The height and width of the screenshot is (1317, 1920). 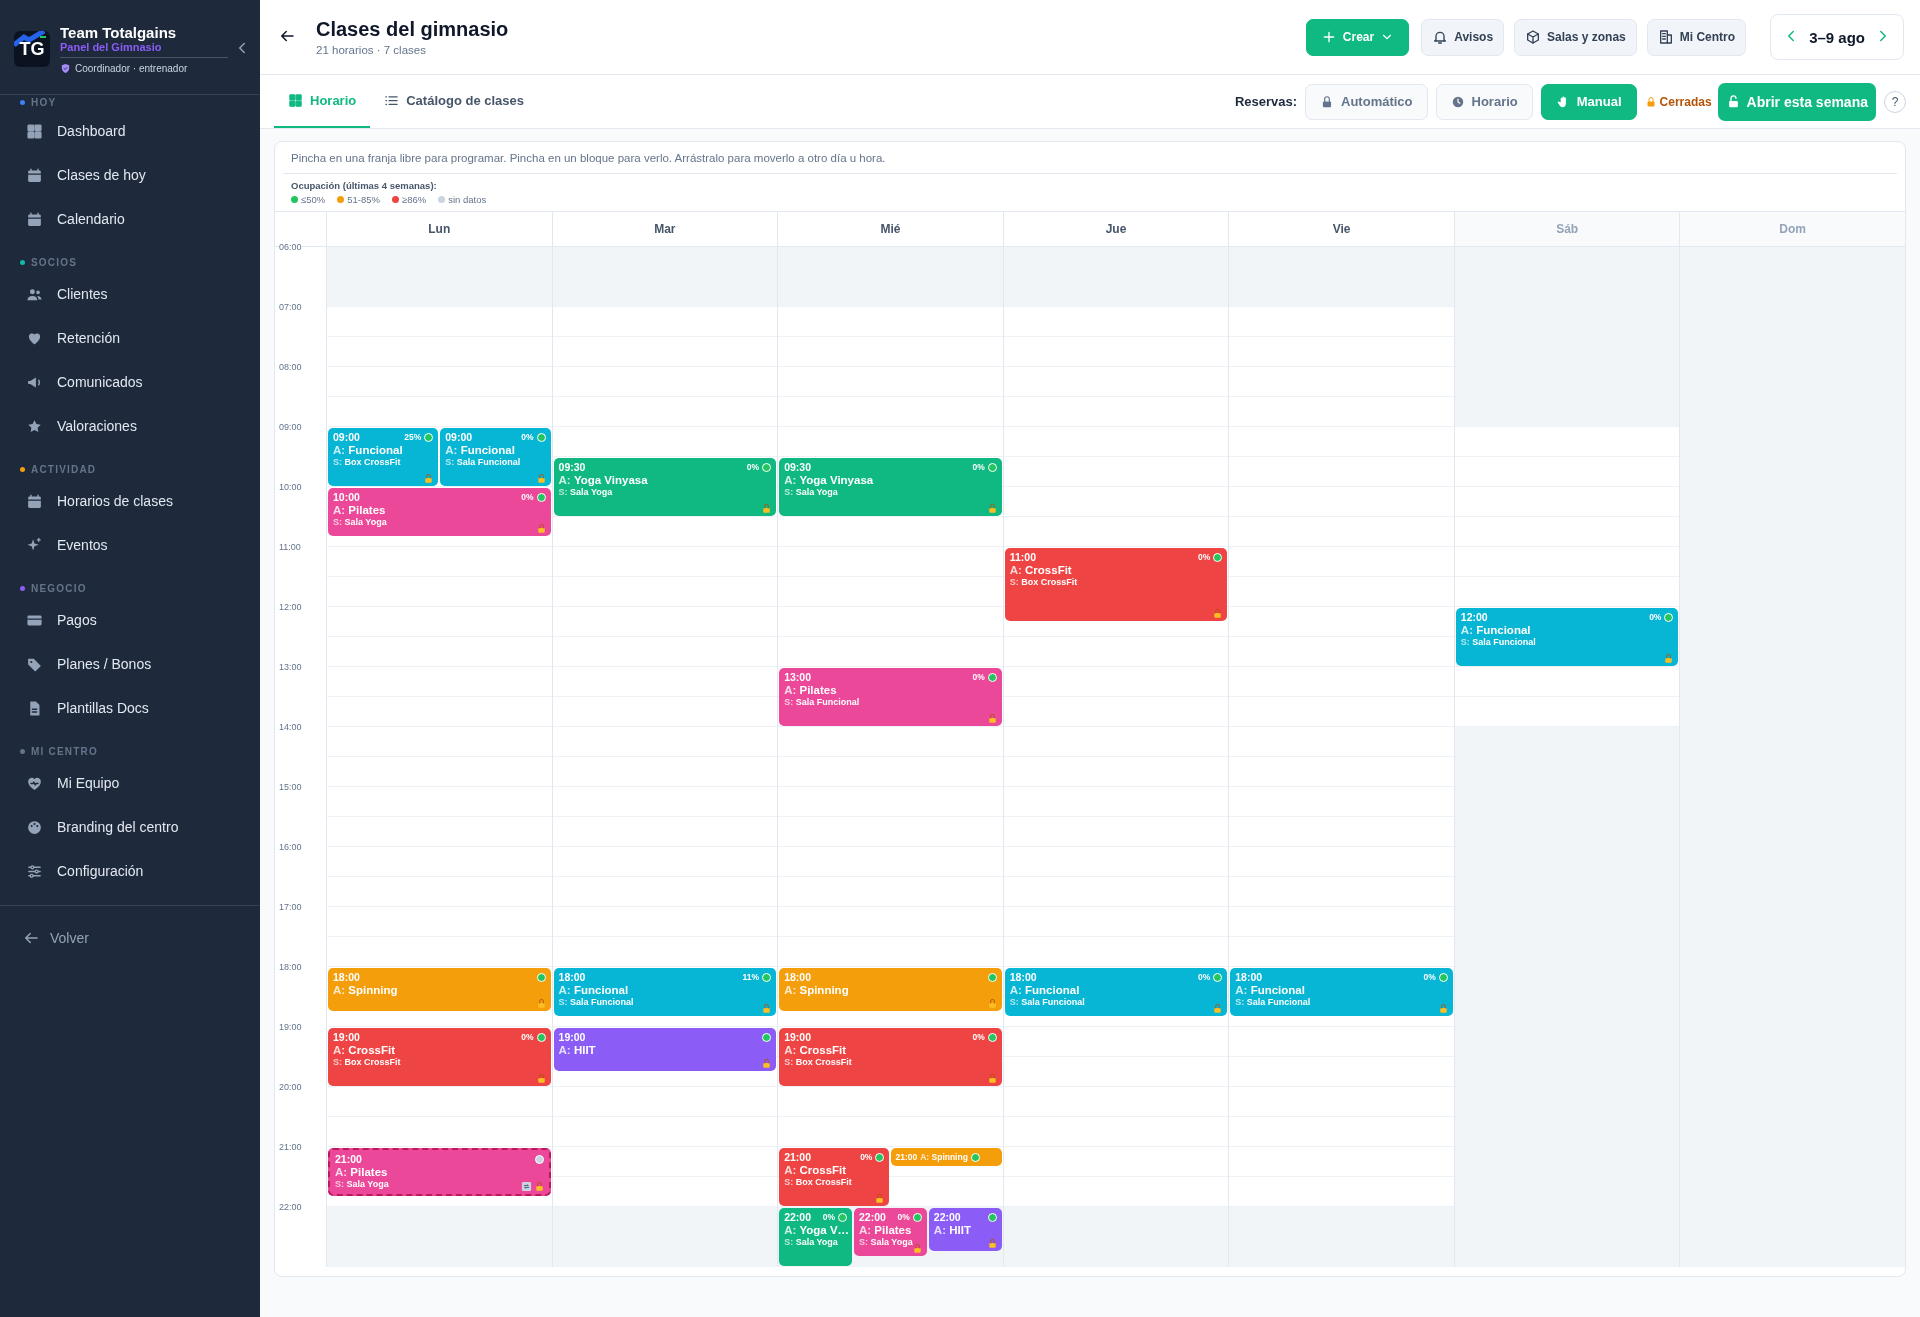 What do you see at coordinates (834, 1177) in the screenshot?
I see `class-block: 21:00 0% A: CrossFit S: Box CrossFit` at bounding box center [834, 1177].